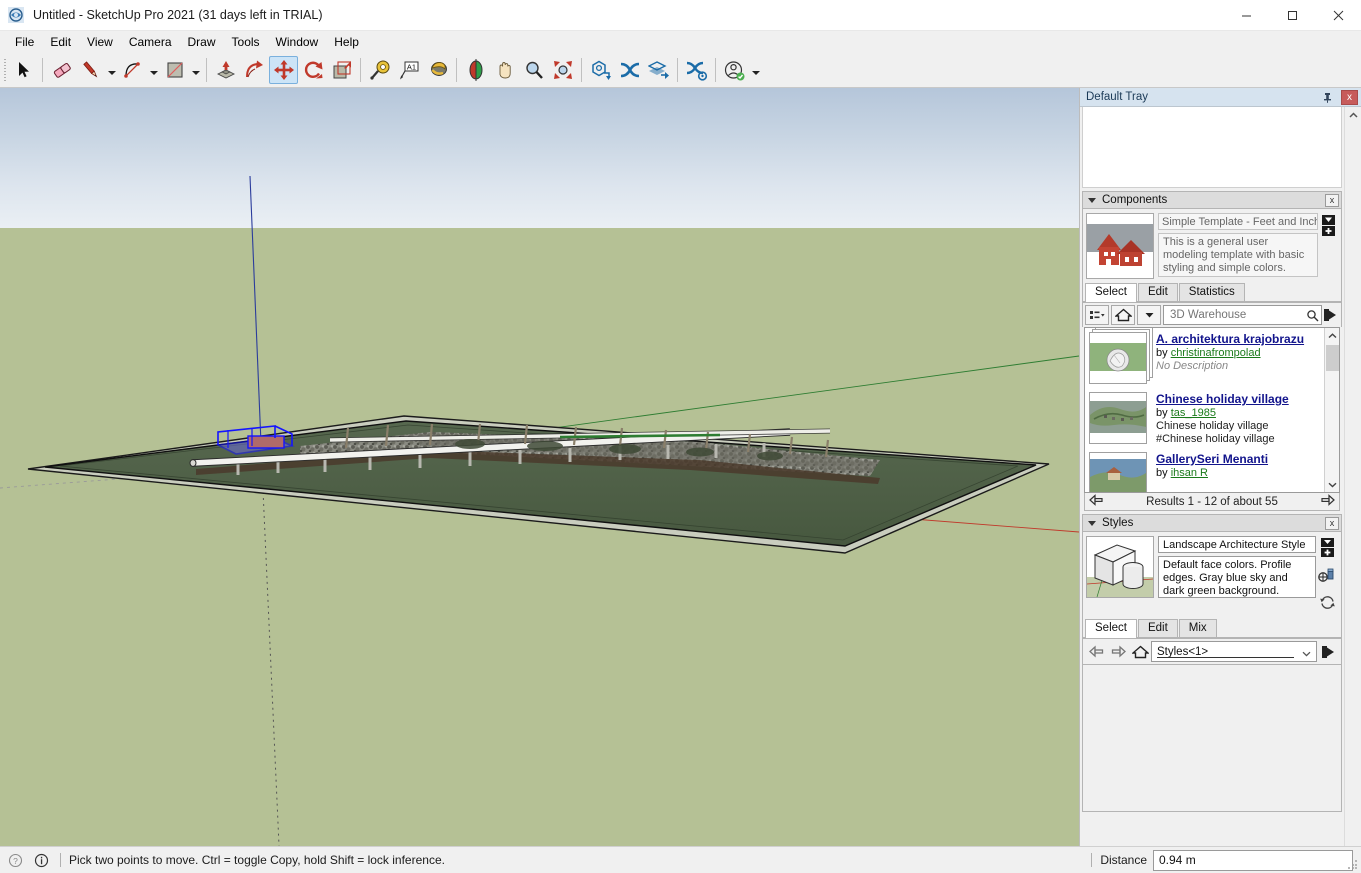  I want to click on rotate-tool-button, so click(312, 70).